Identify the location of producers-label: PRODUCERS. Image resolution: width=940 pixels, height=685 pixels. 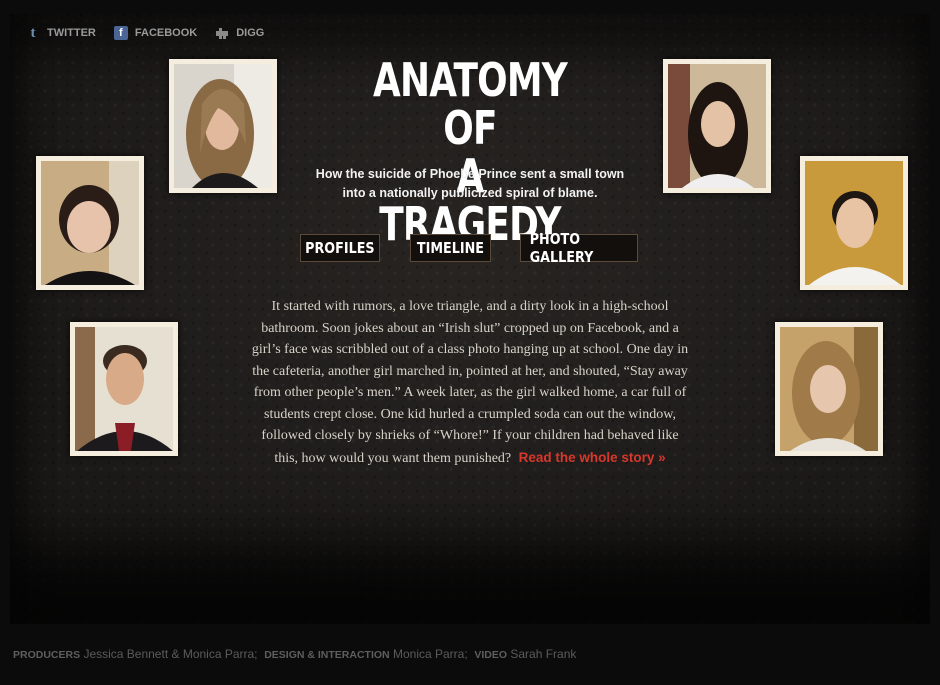
(47, 655).